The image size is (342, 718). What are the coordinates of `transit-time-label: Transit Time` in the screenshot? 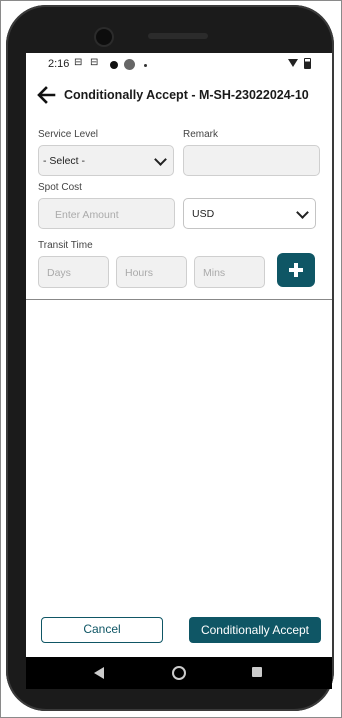 It's located at (65, 245).